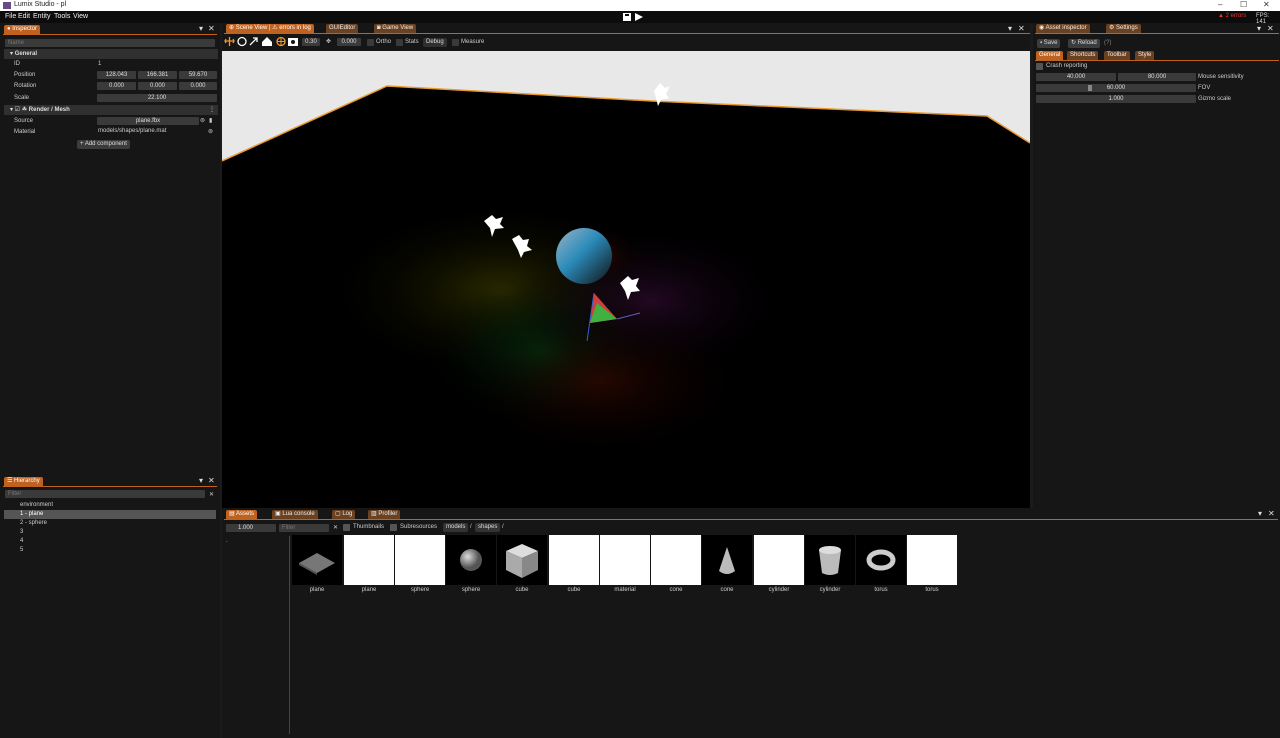 The image size is (1280, 738). Describe the element at coordinates (289, 635) in the screenshot. I see `splitter` at that location.